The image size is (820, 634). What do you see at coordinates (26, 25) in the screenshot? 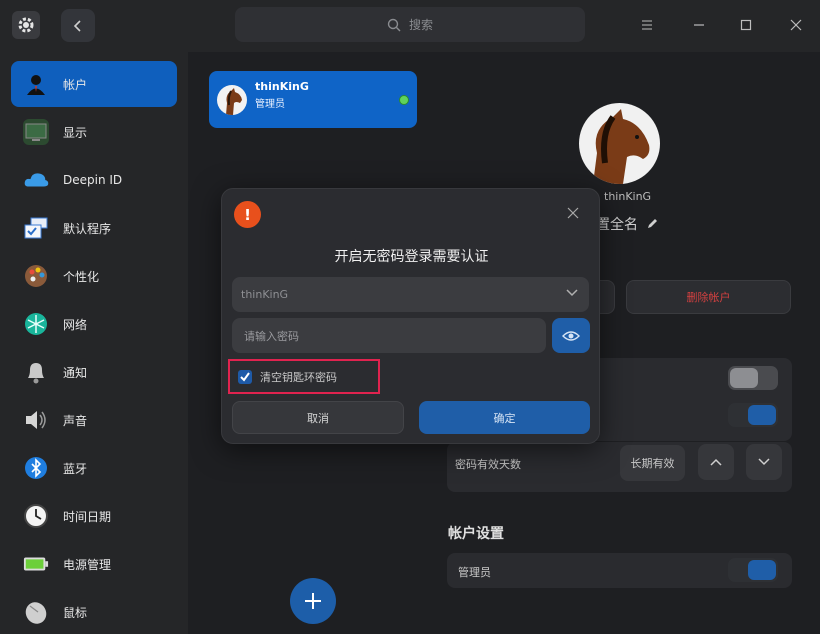
I see `settings-app-icon` at bounding box center [26, 25].